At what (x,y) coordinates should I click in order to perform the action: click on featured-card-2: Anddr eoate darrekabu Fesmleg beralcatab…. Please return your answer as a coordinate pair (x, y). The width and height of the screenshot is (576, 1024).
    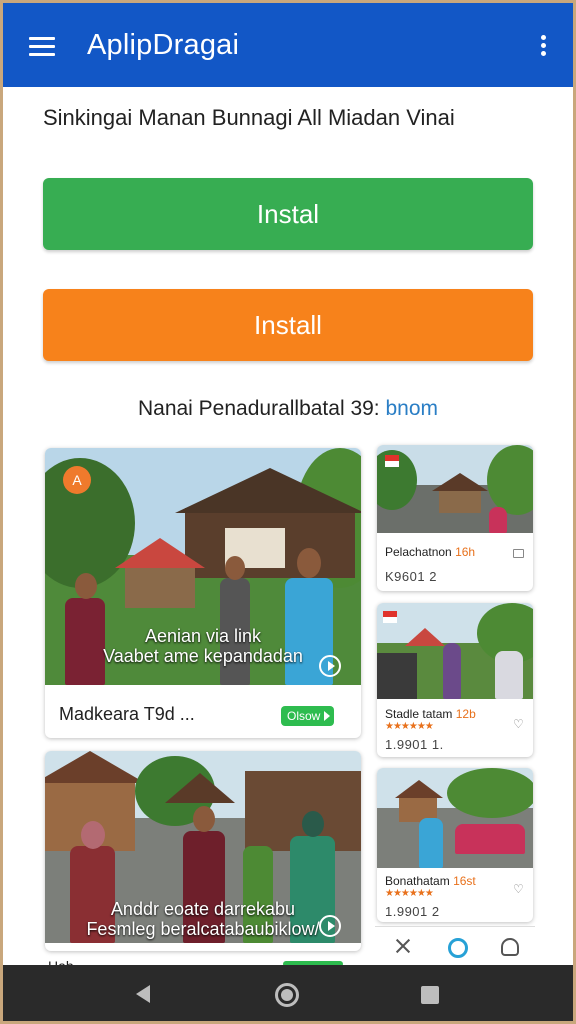
    Looking at the image, I should click on (203, 851).